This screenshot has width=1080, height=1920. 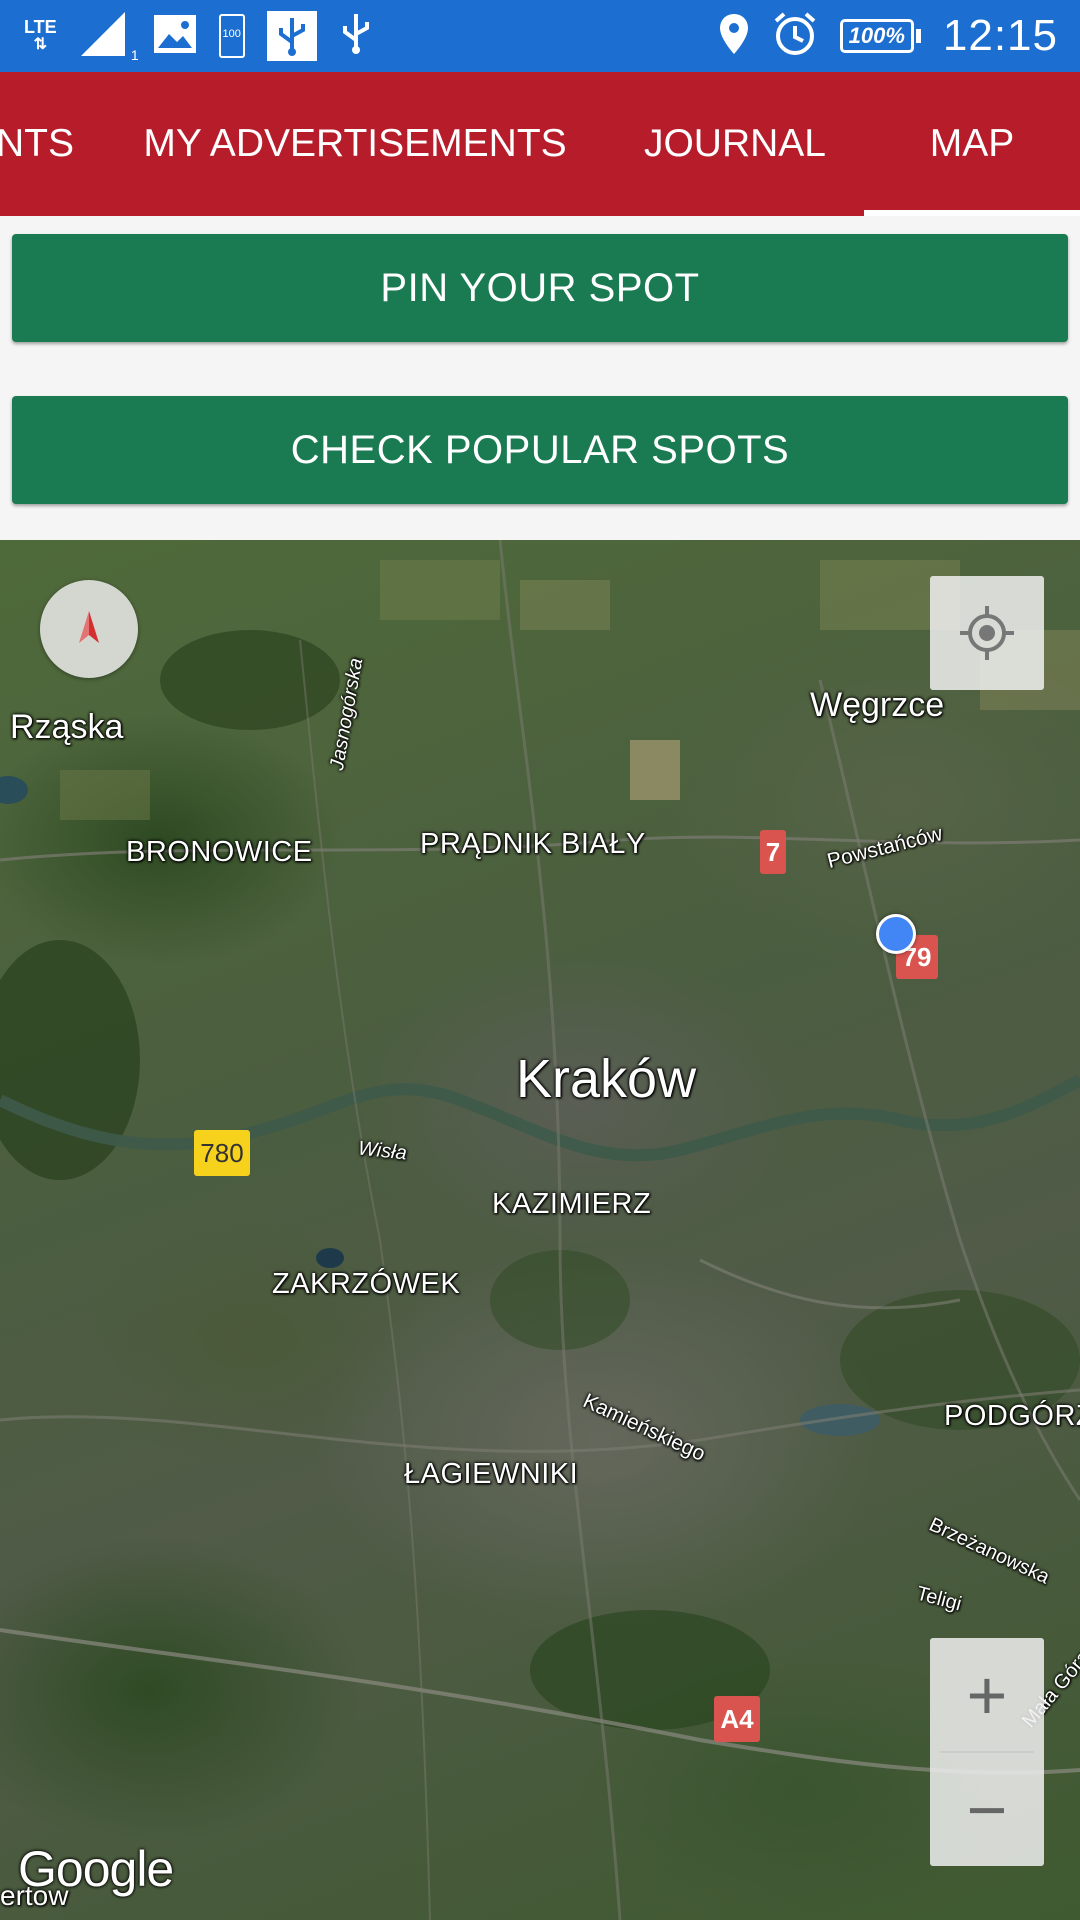 What do you see at coordinates (795, 36) in the screenshot?
I see `alarm-icon` at bounding box center [795, 36].